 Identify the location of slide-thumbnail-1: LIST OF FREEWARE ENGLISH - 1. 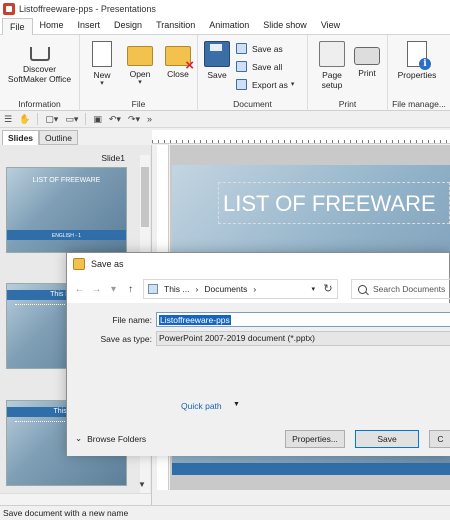
(66, 210).